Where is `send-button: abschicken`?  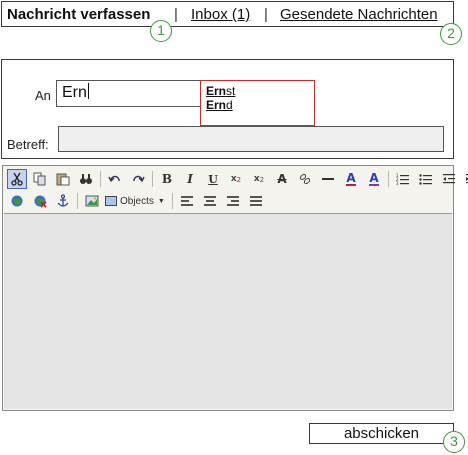
send-button: abschicken is located at coordinates (381, 433).